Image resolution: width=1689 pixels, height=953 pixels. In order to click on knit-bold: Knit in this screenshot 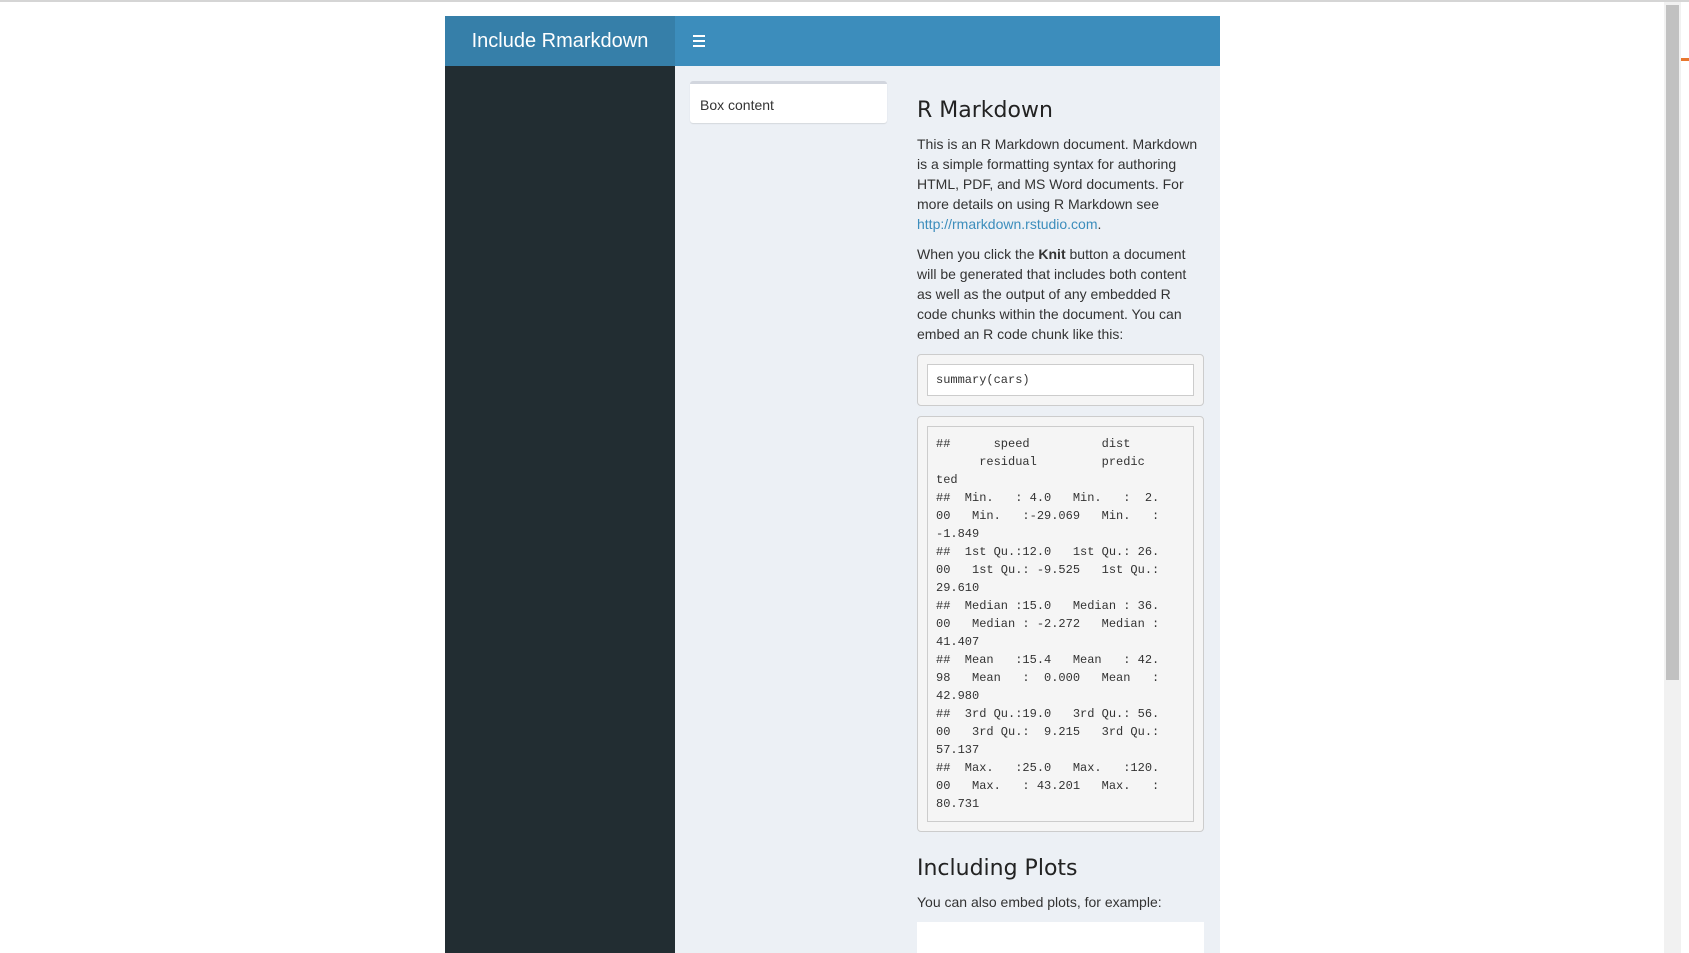, I will do `click(1052, 254)`.